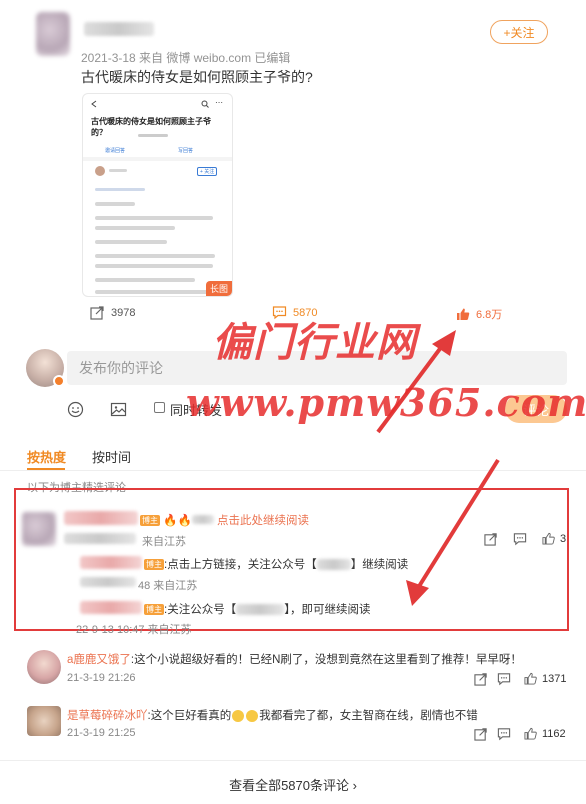 This screenshot has height=804, width=586. Describe the element at coordinates (101, 678) in the screenshot. I see `comment-1-time: 21-3-19 21:26` at that location.